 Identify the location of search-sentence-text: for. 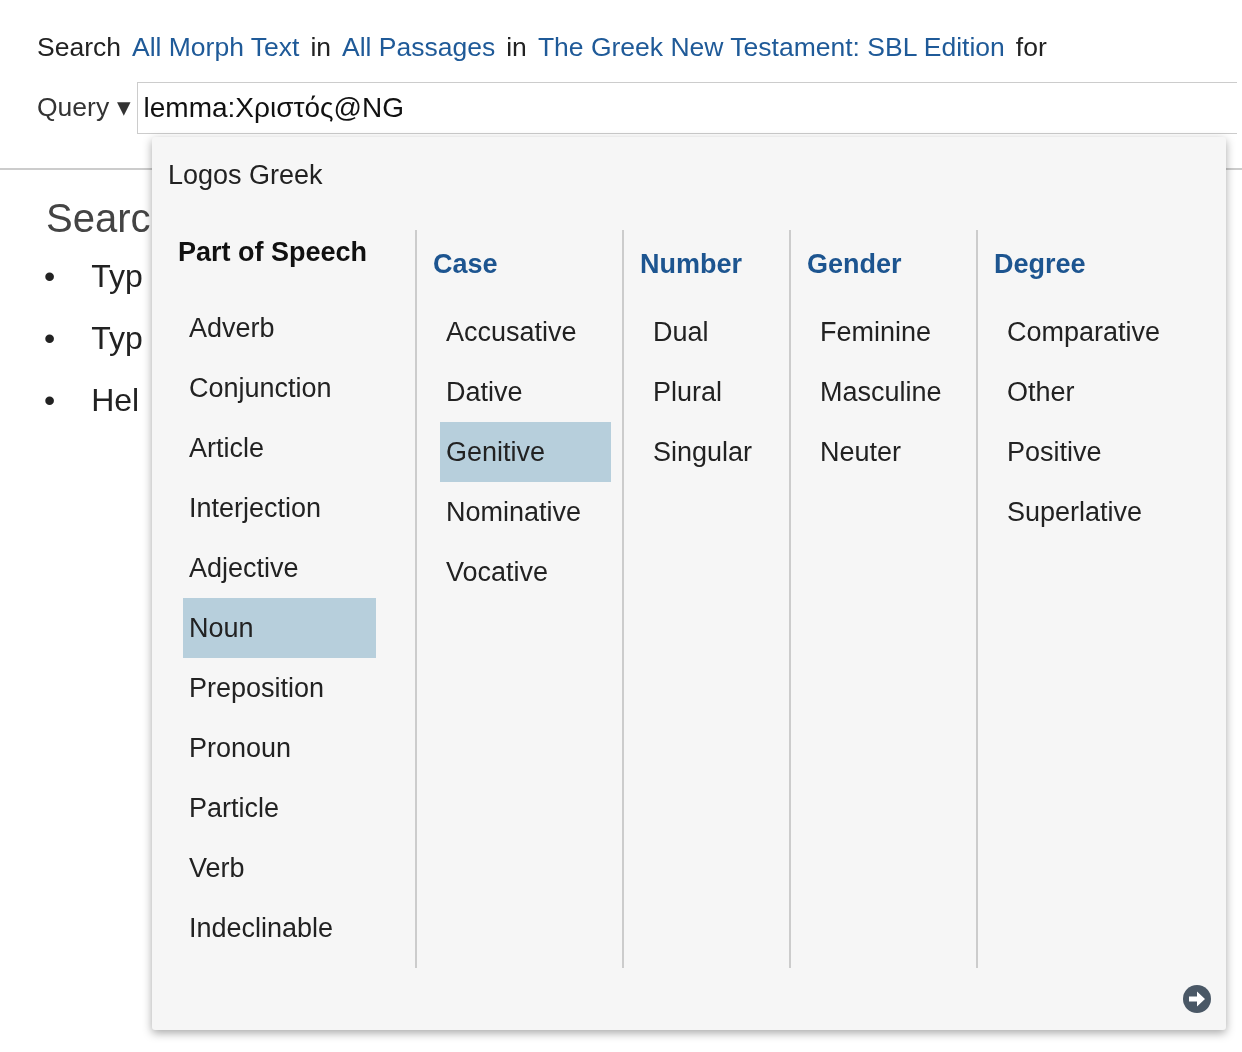
(1031, 47).